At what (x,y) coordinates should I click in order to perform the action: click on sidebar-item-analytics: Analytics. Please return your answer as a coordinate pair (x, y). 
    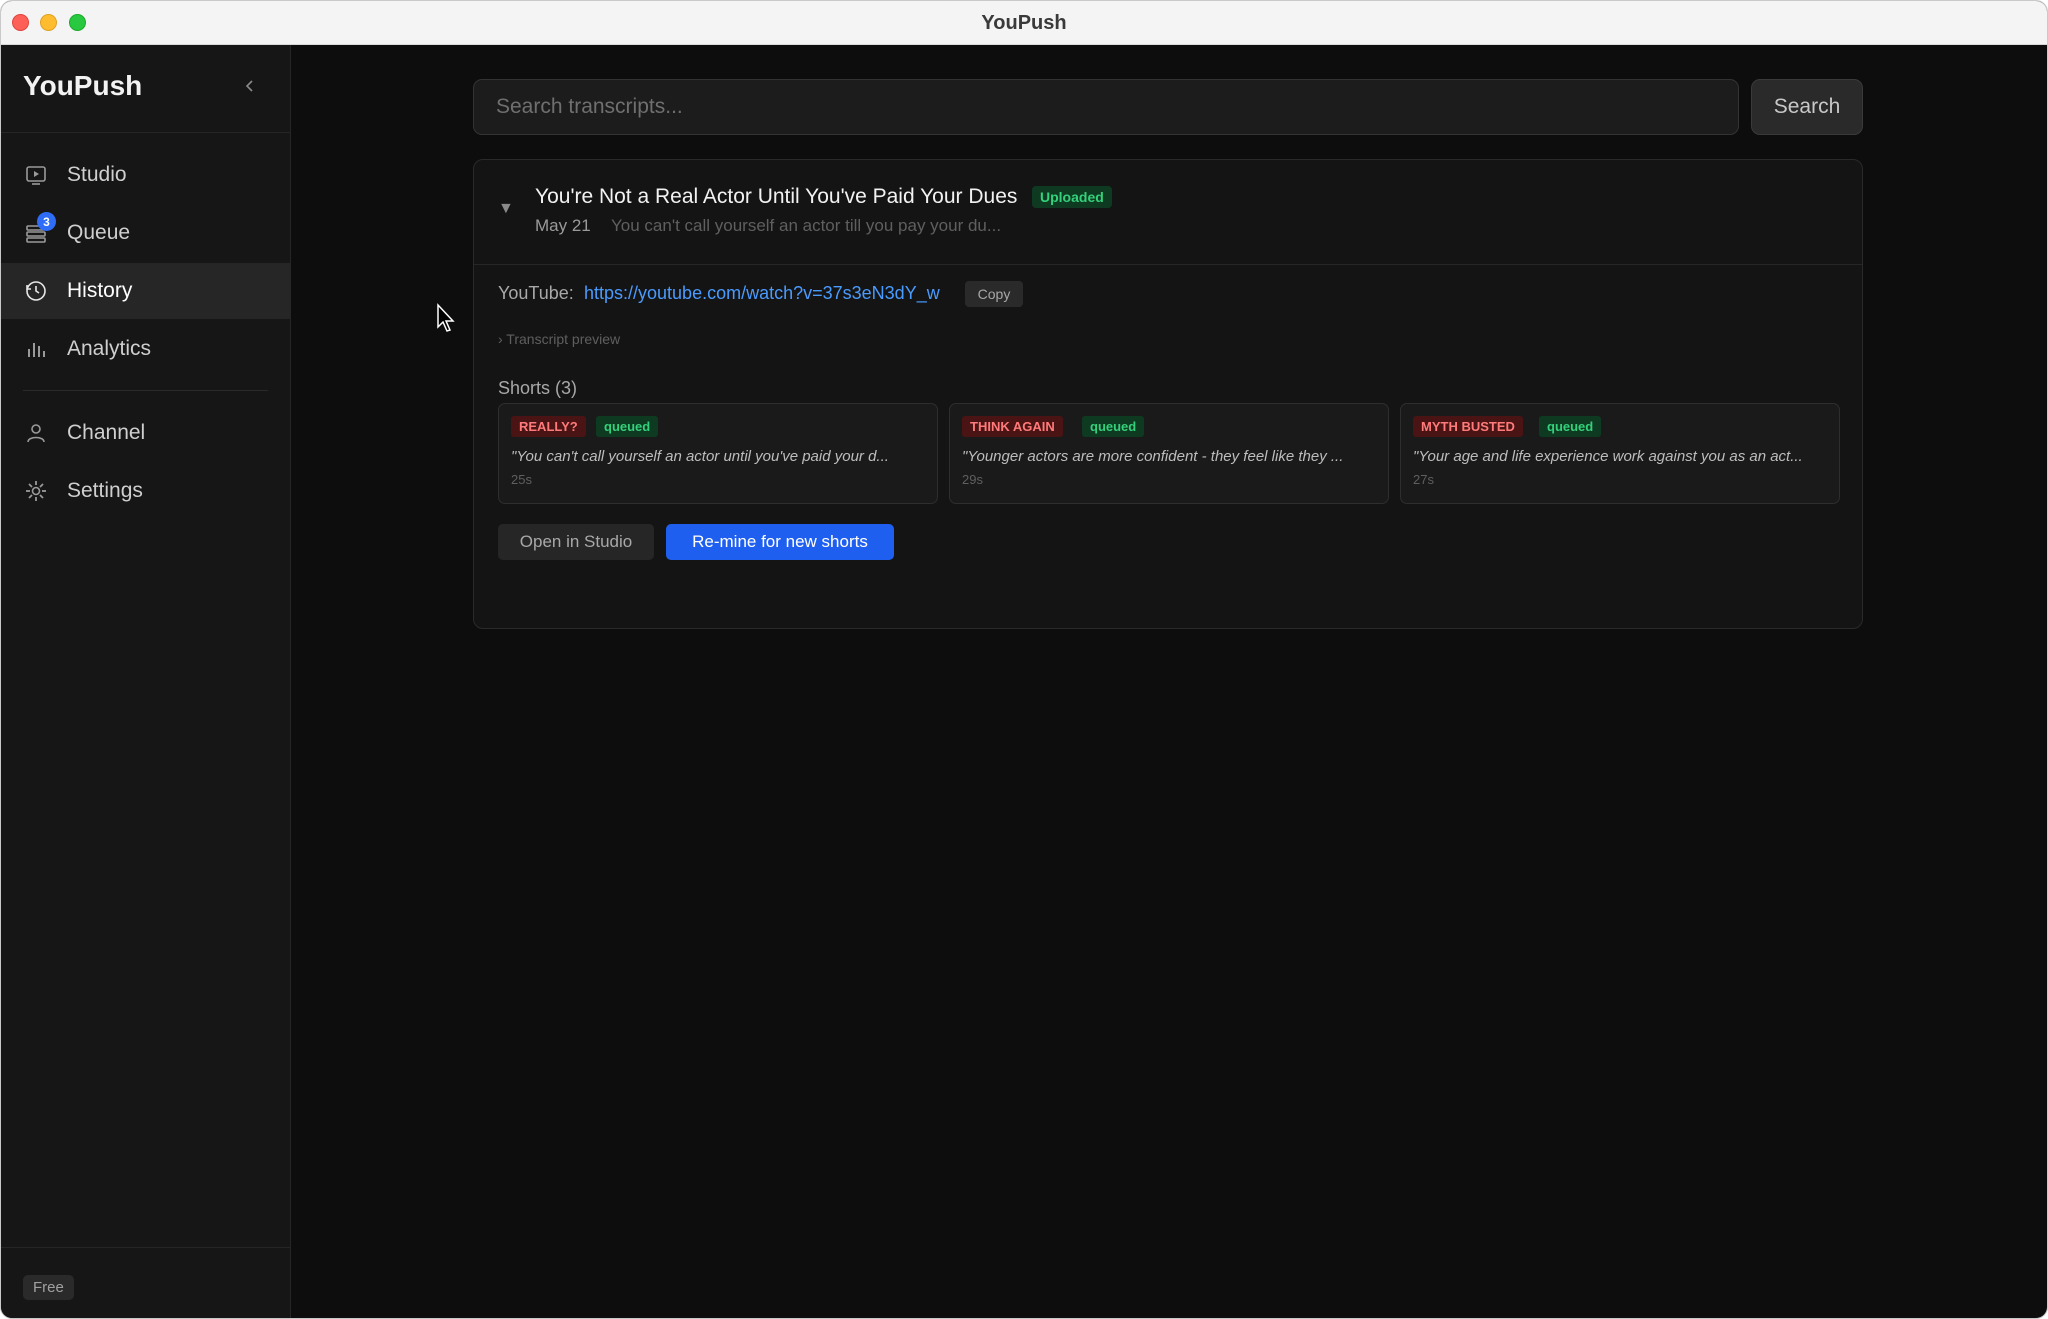
    Looking at the image, I should click on (145, 349).